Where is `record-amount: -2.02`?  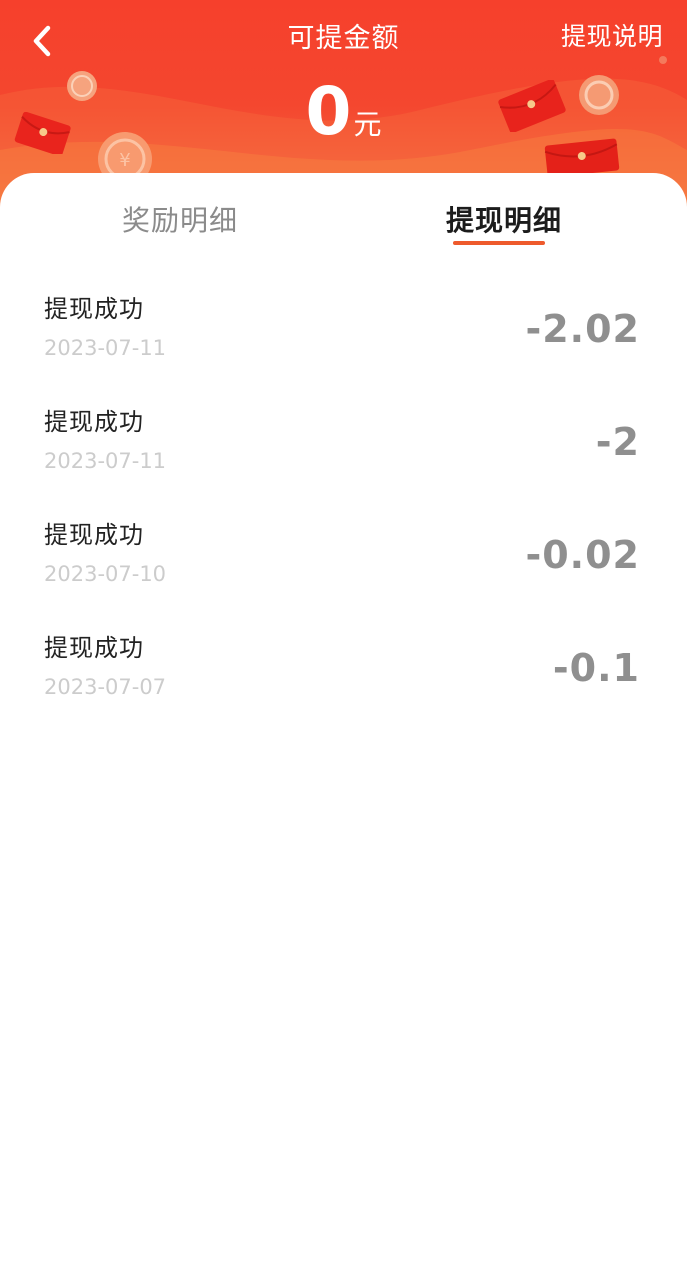
record-amount: -2.02 is located at coordinates (582, 329).